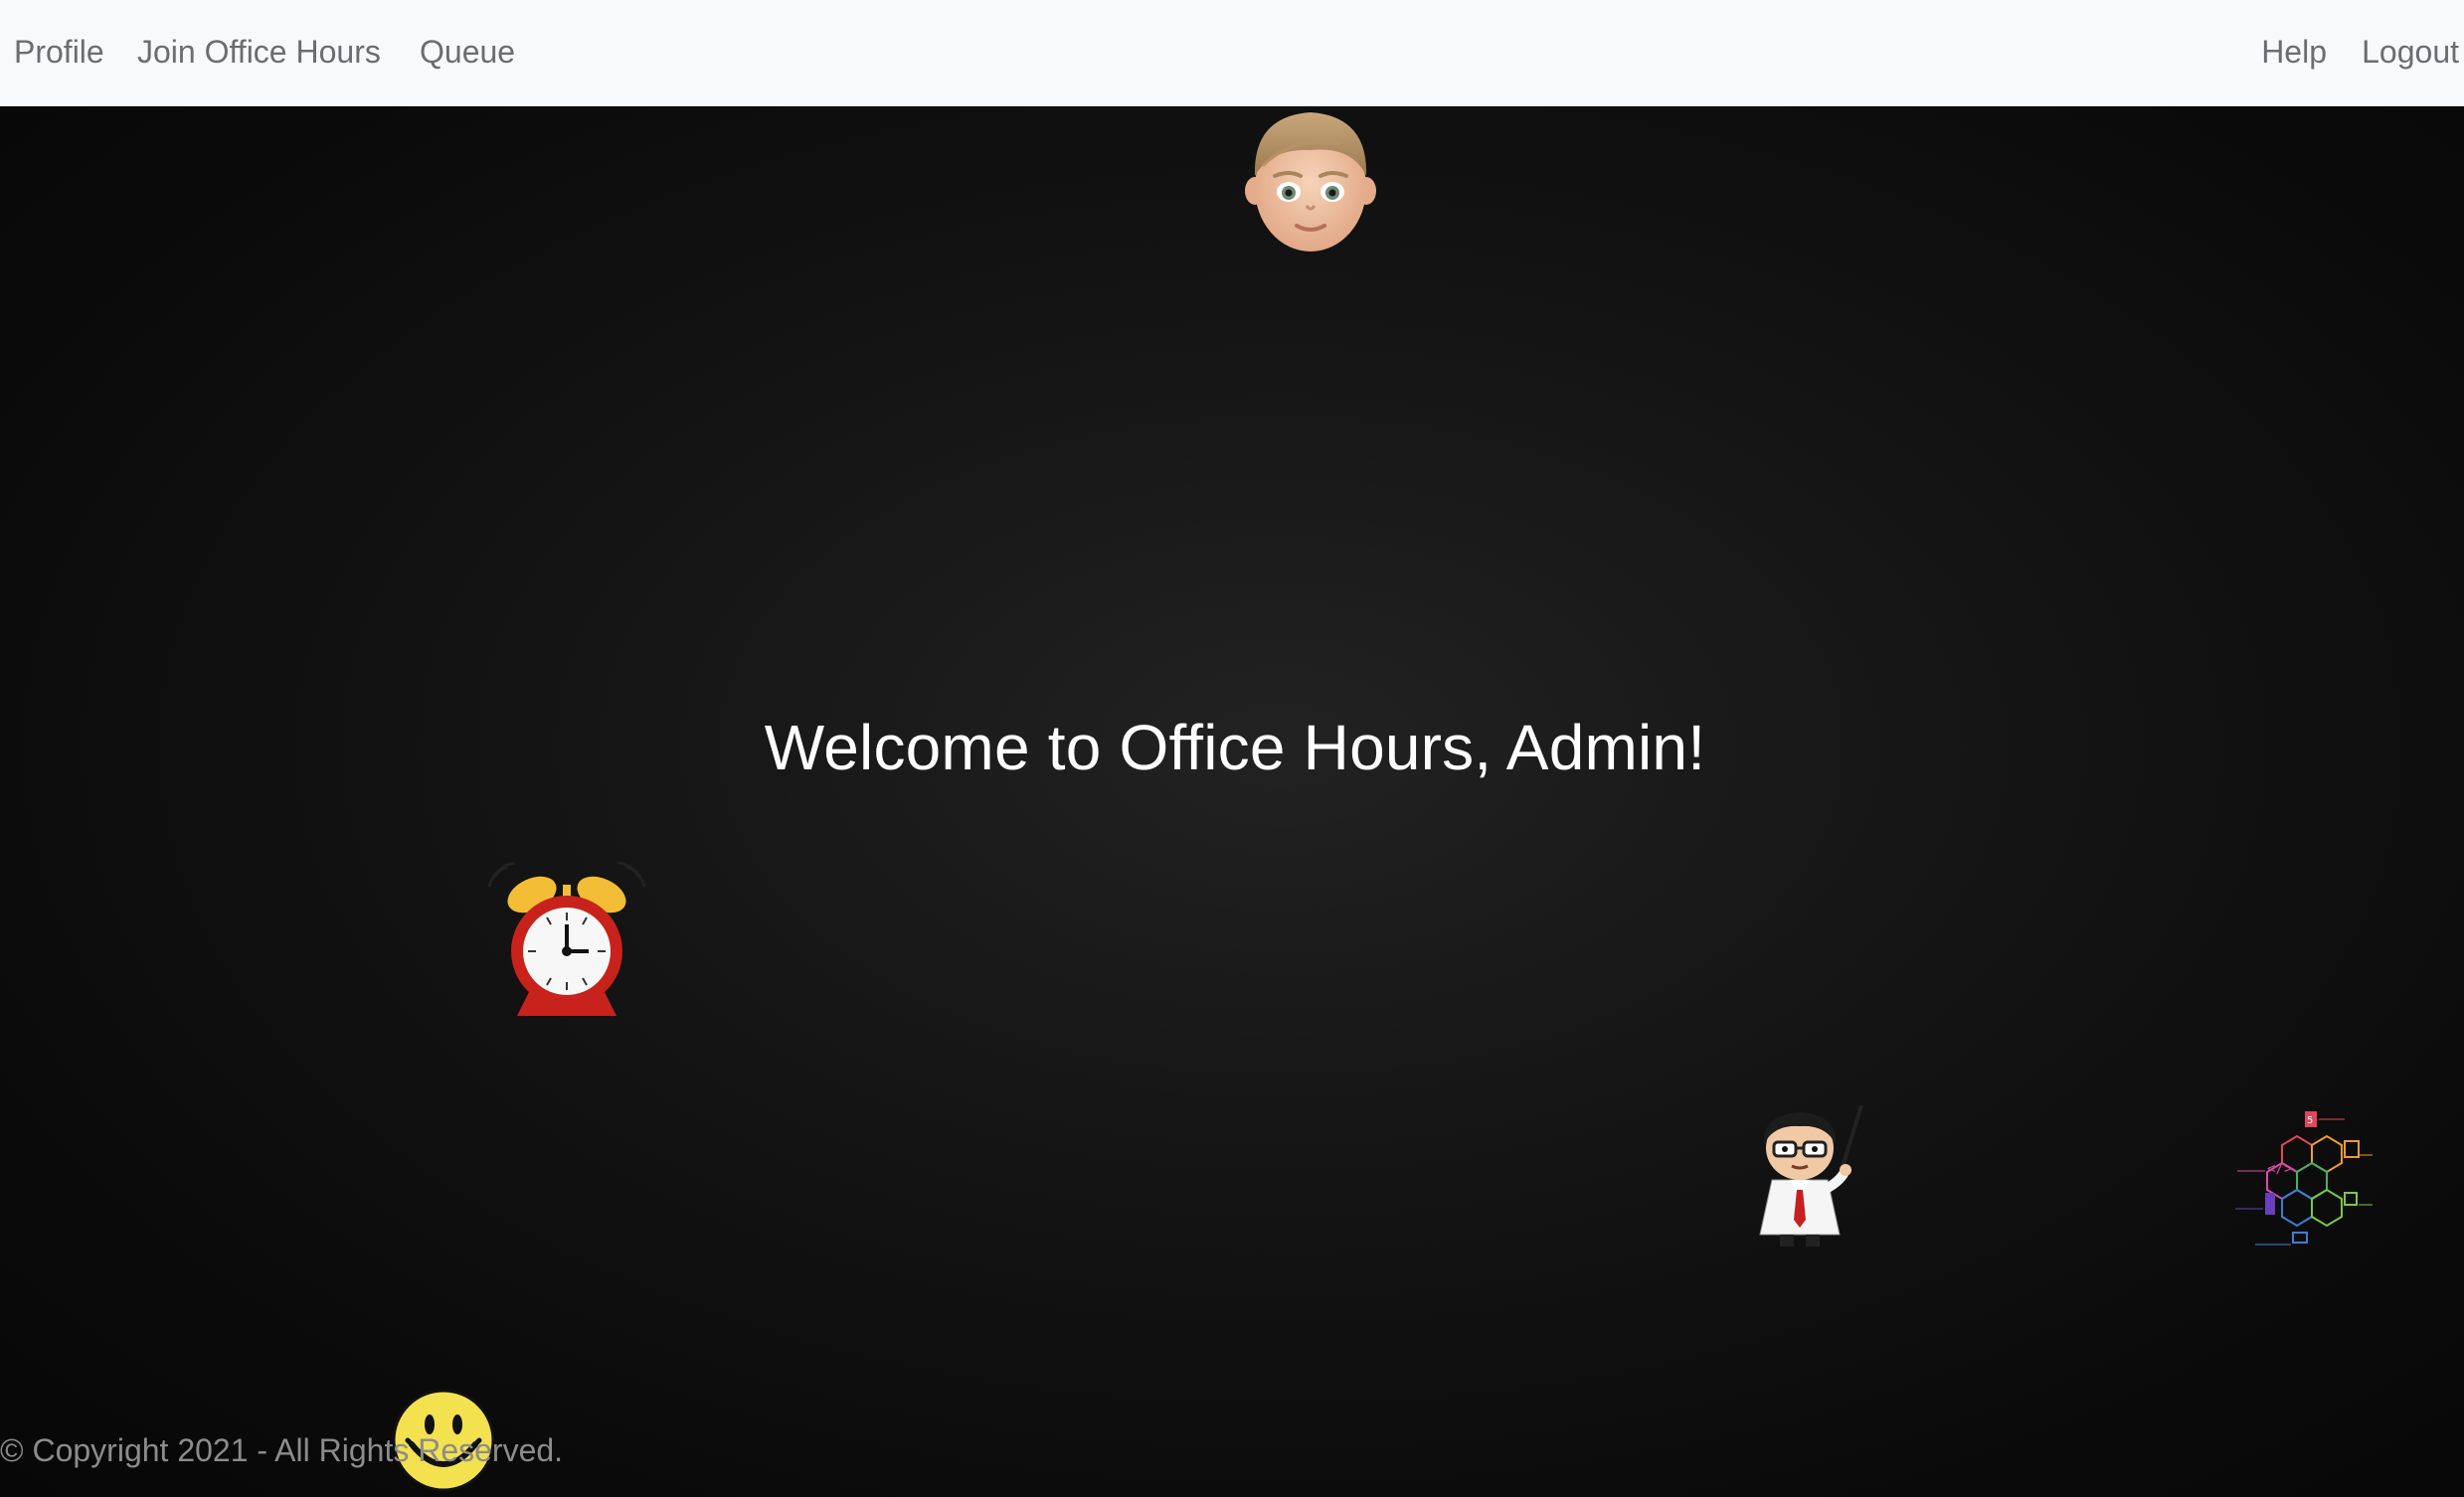 The image size is (2464, 1497). Describe the element at coordinates (59, 52) in the screenshot. I see `nav-profile-link: Profile` at that location.